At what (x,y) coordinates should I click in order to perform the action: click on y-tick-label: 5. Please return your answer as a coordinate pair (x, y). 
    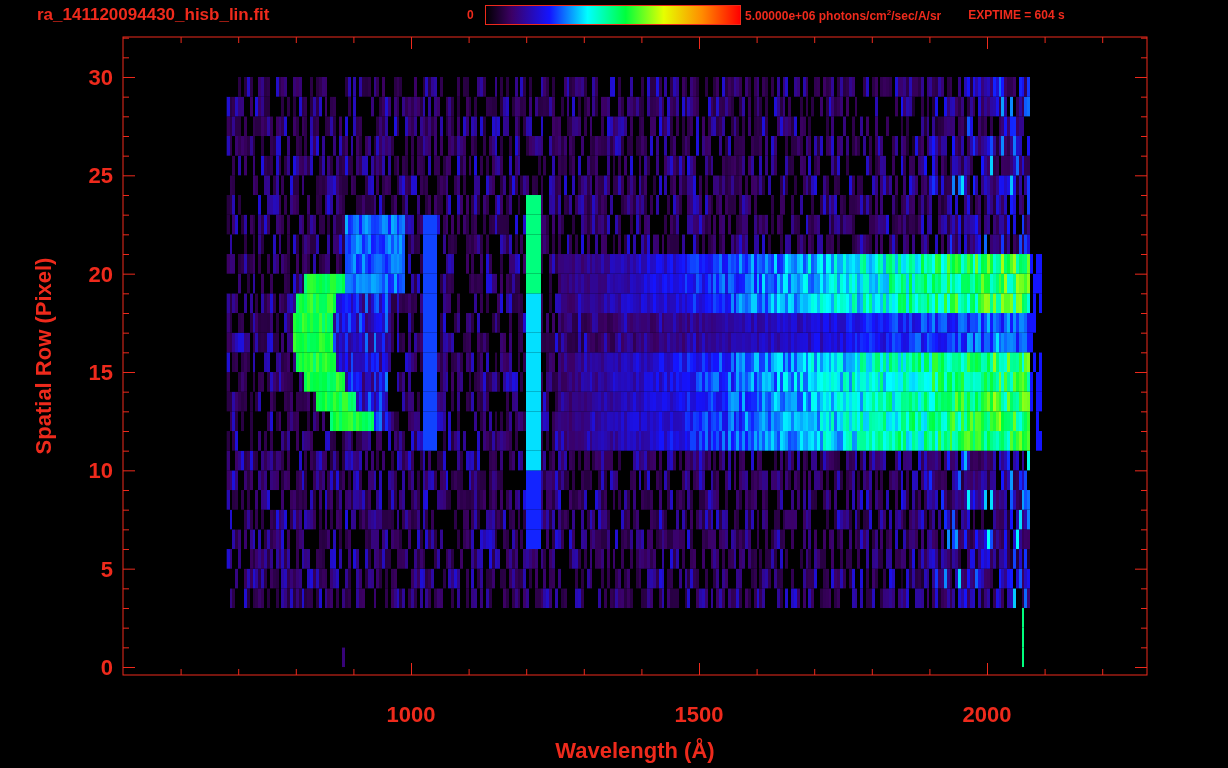
    Looking at the image, I should click on (106, 569).